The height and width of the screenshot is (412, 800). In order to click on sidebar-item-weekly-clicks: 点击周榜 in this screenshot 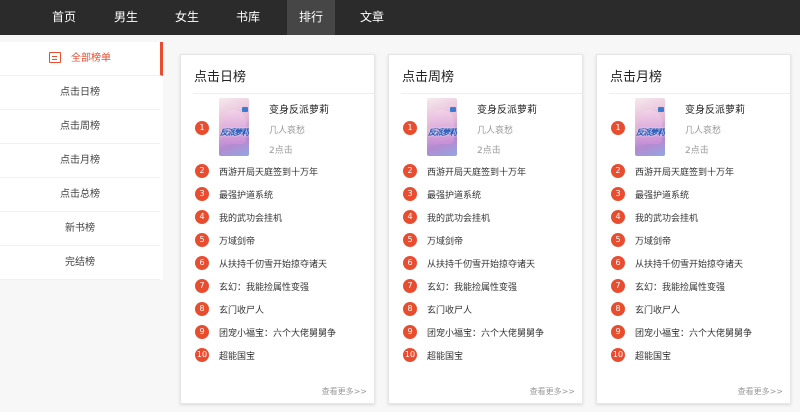, I will do `click(80, 127)`.